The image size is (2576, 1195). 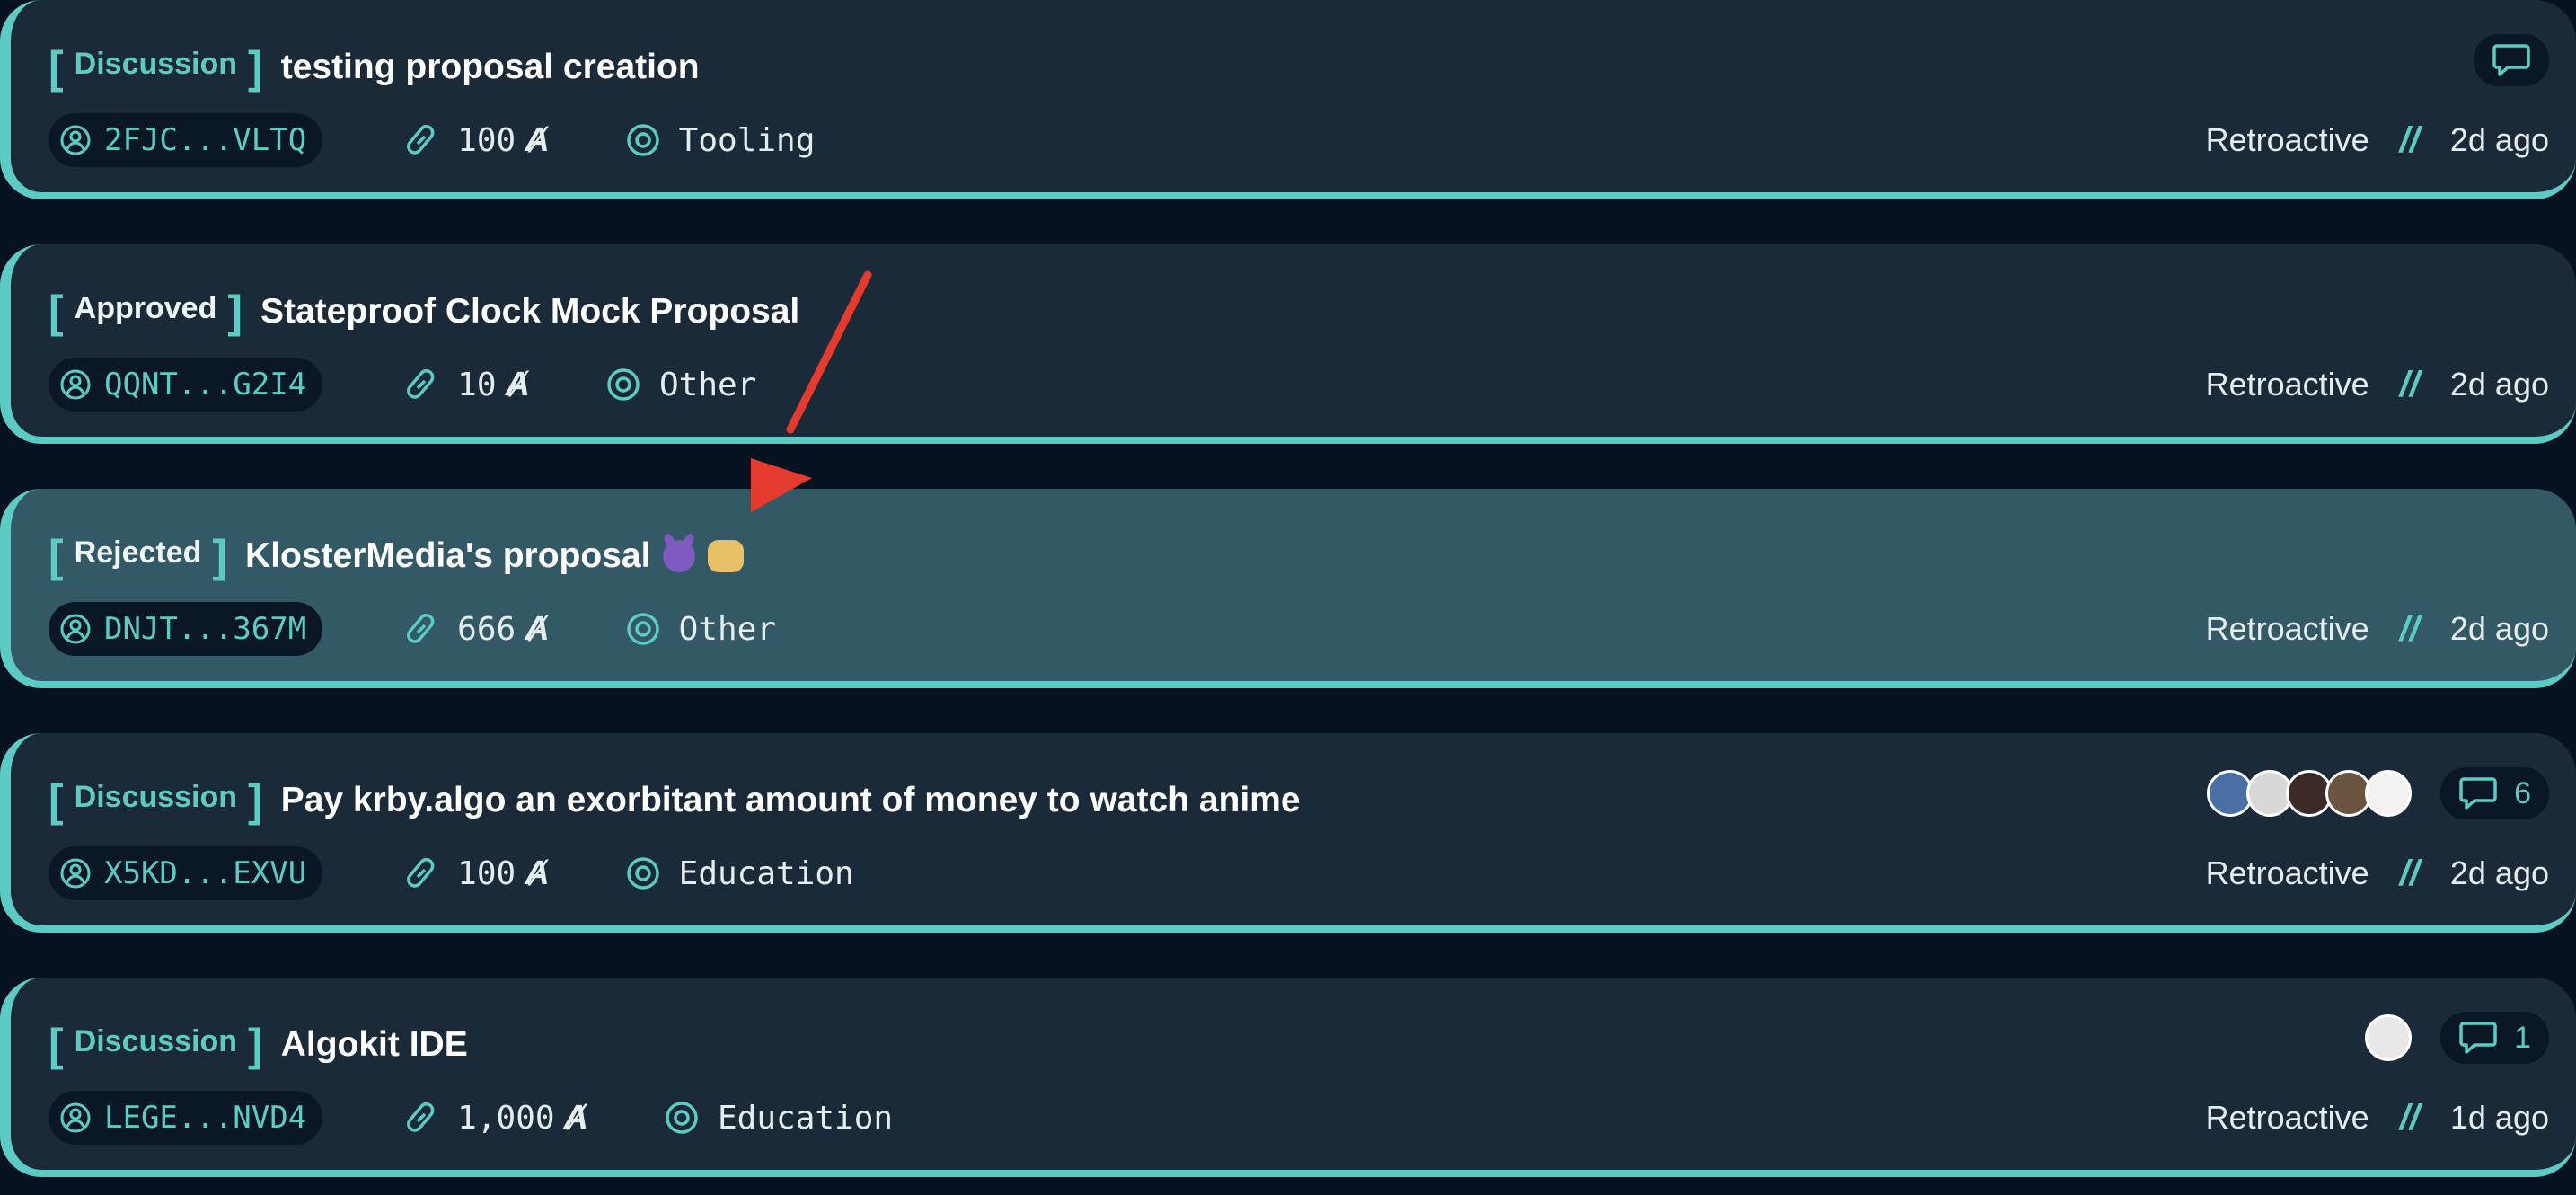 What do you see at coordinates (477, 384) in the screenshot?
I see `amount-value: 10` at bounding box center [477, 384].